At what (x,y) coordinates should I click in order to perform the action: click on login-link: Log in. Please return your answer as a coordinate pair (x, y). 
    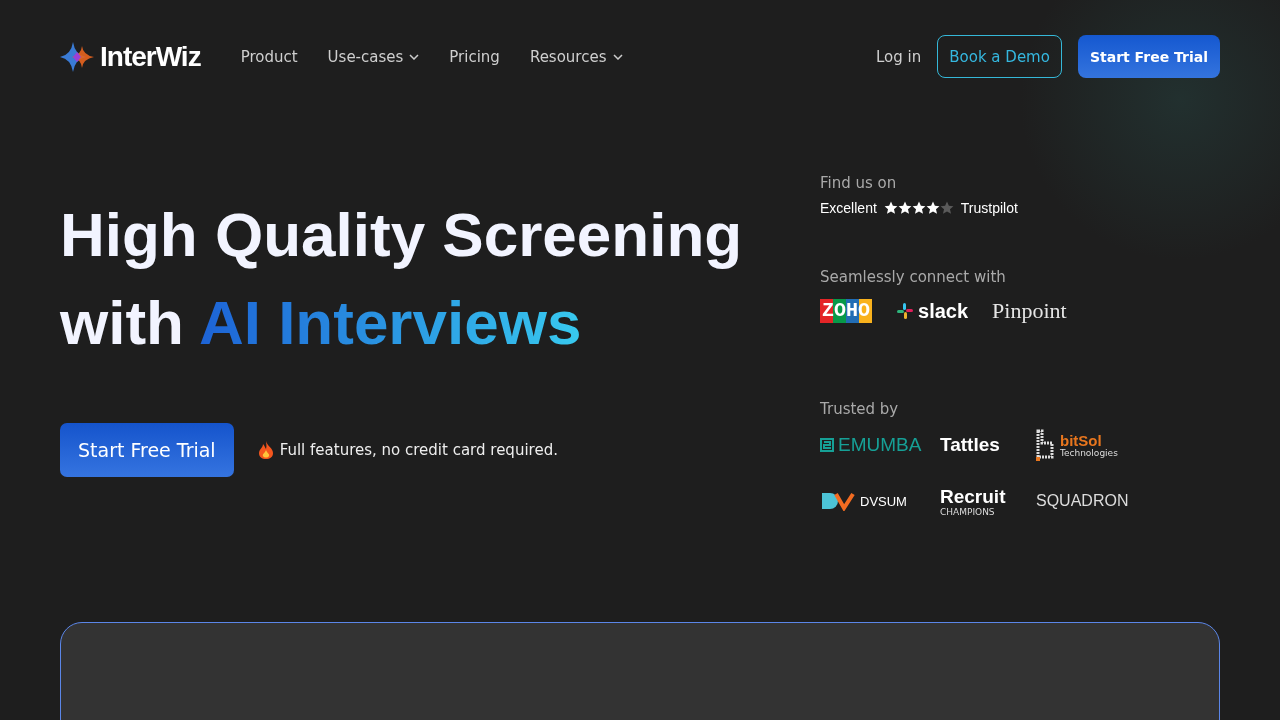
    Looking at the image, I should click on (899, 56).